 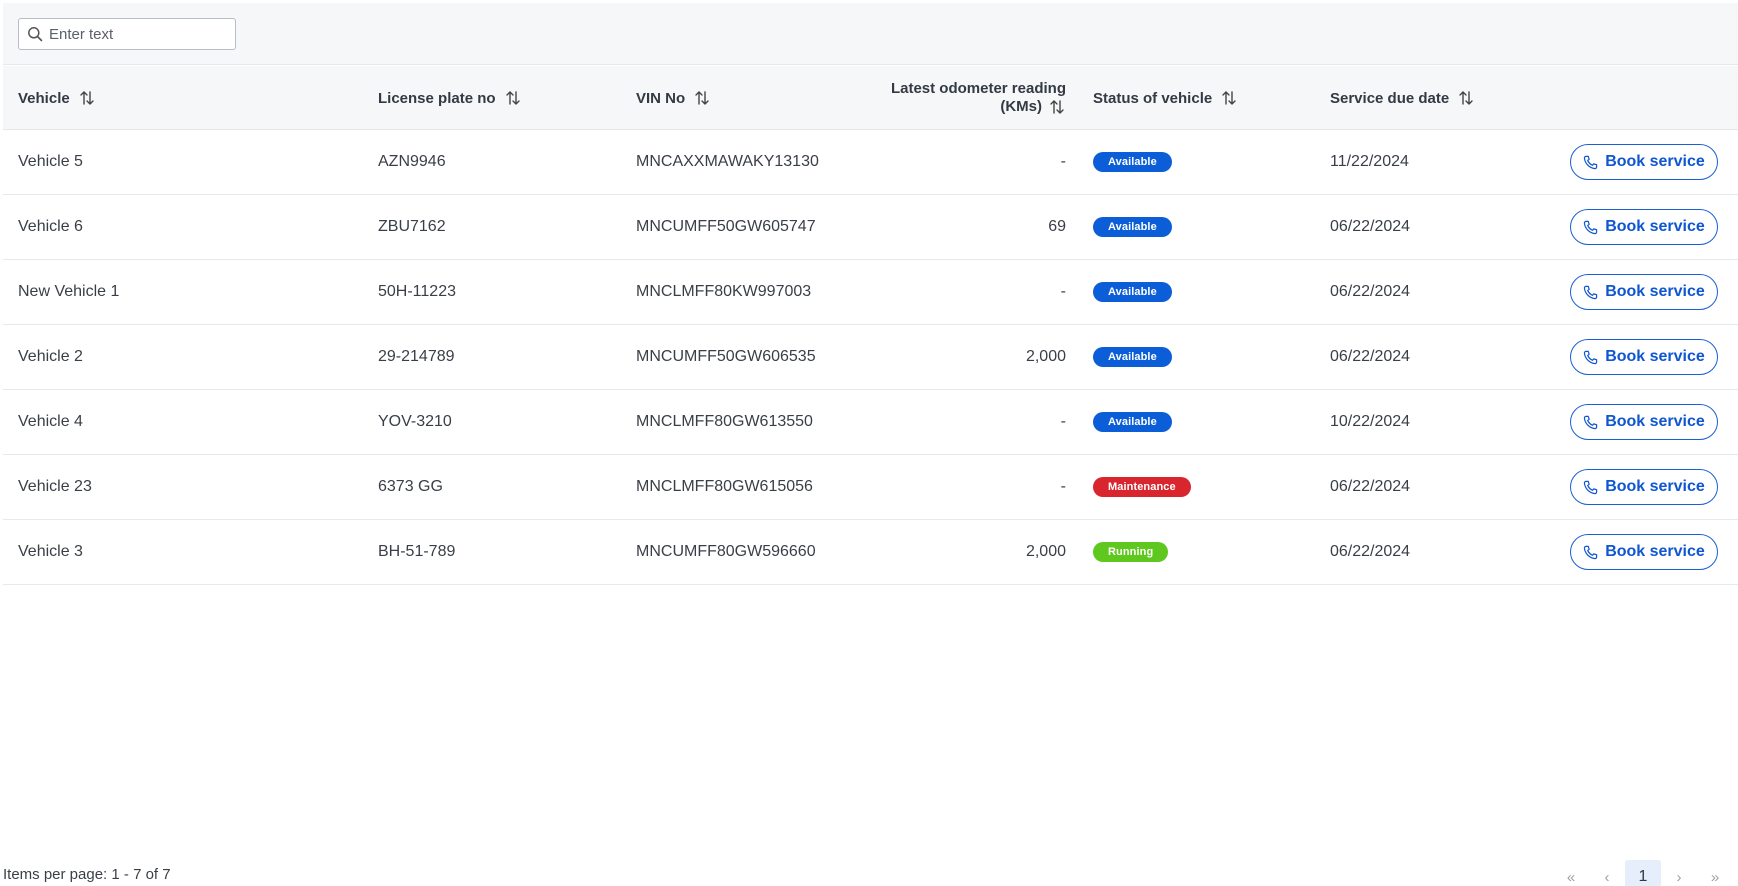 What do you see at coordinates (726, 226) in the screenshot?
I see `vin-cell: MNCUMFF50GW605747` at bounding box center [726, 226].